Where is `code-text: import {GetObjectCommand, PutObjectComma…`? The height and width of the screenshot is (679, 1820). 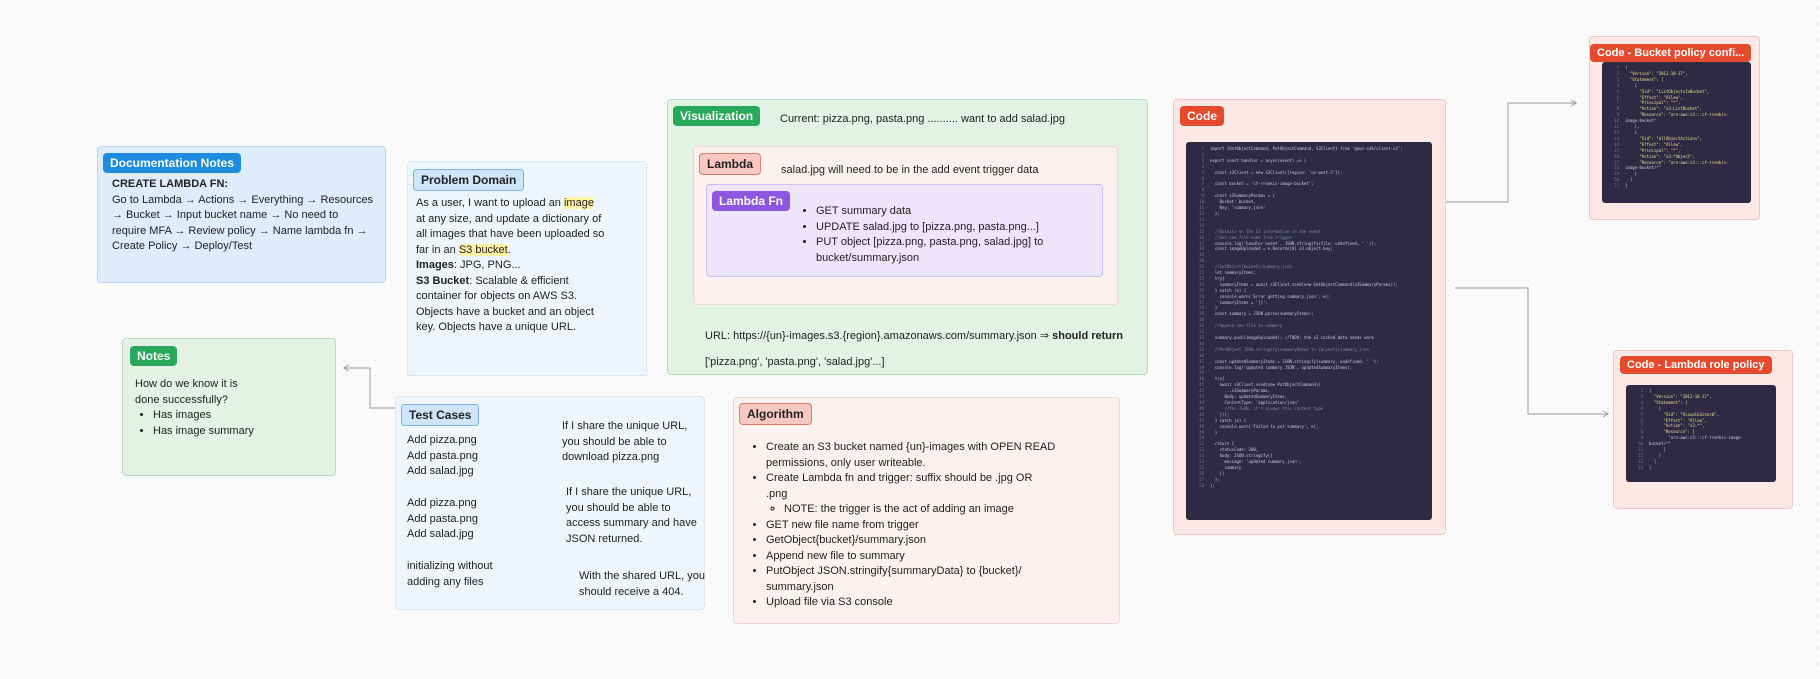 code-text: import {GetObjectCommand, PutObjectComma… is located at coordinates (1306, 148).